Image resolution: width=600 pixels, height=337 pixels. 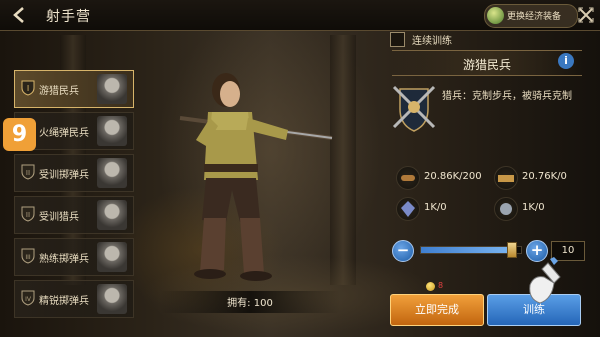 I want to click on gem-icon, so click(x=408, y=209).